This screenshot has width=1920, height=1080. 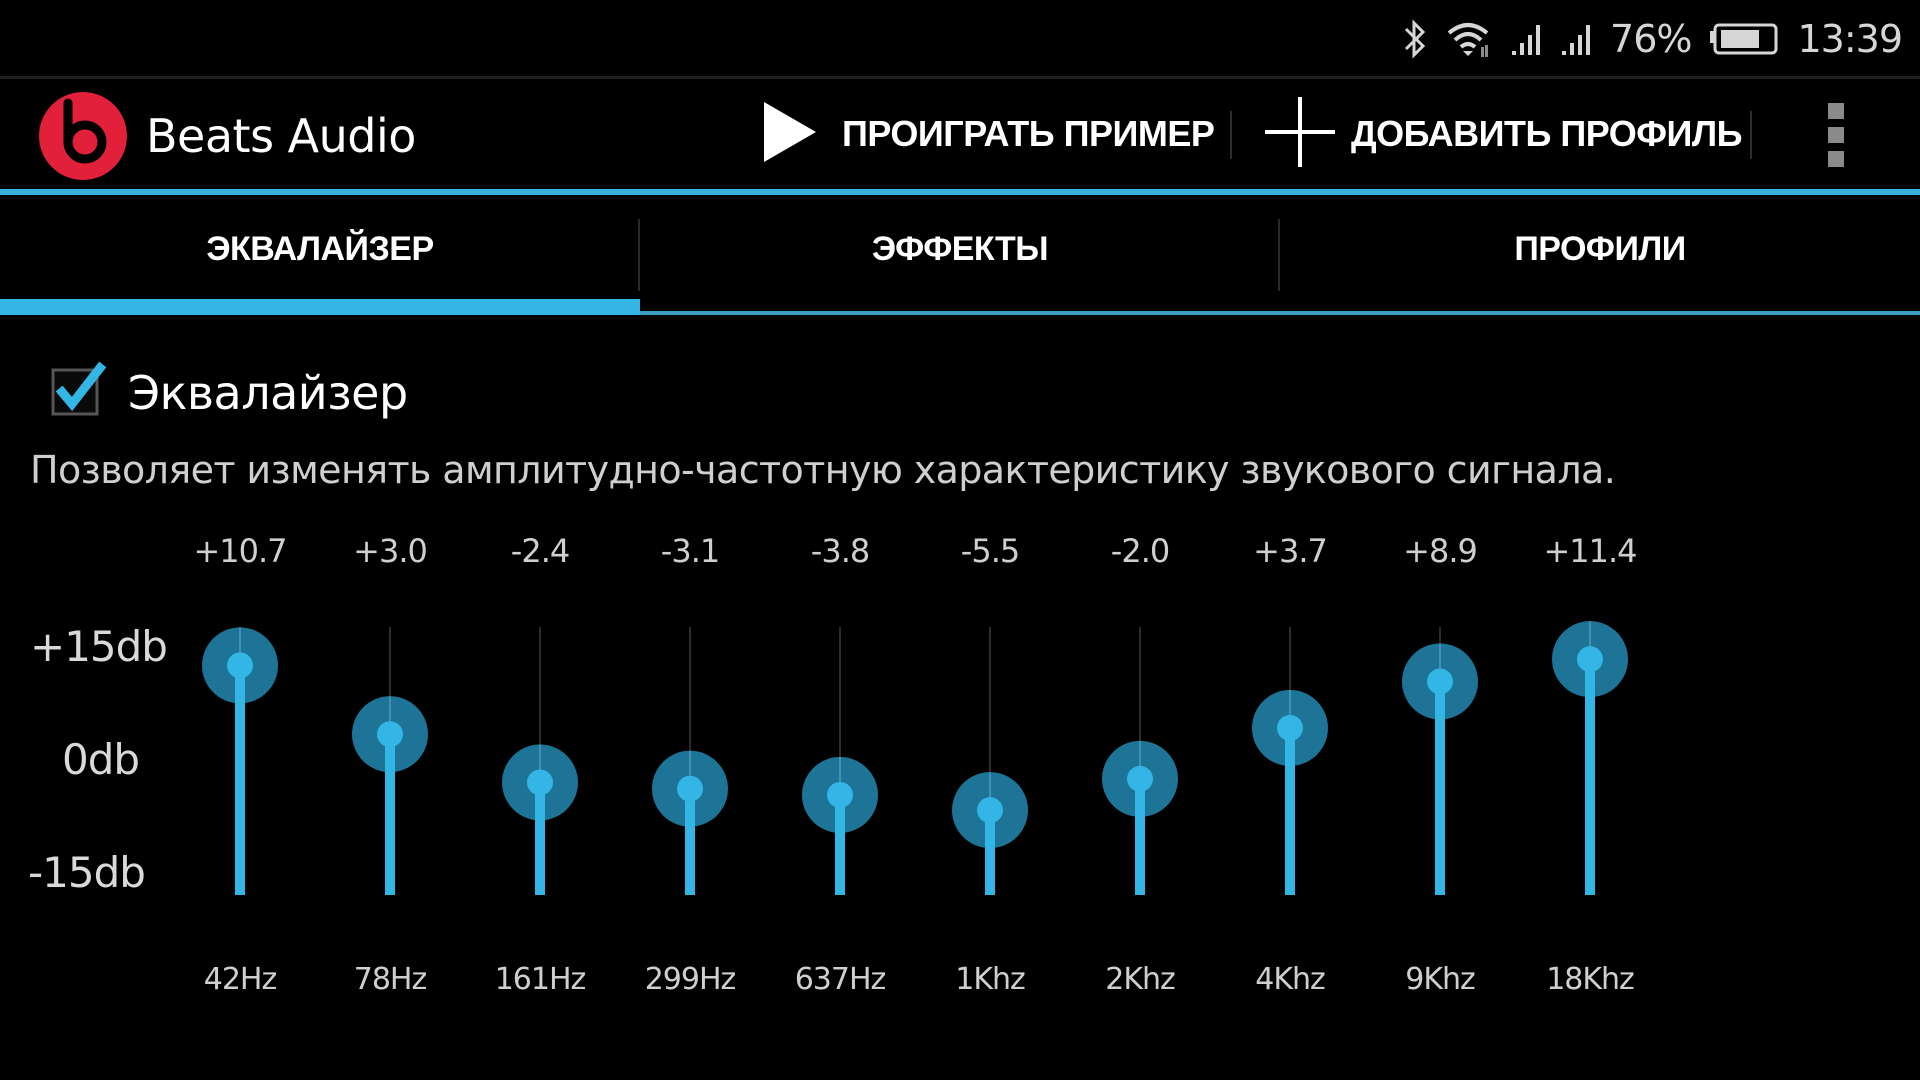 What do you see at coordinates (1526, 39) in the screenshot?
I see `signal-icon-sim1` at bounding box center [1526, 39].